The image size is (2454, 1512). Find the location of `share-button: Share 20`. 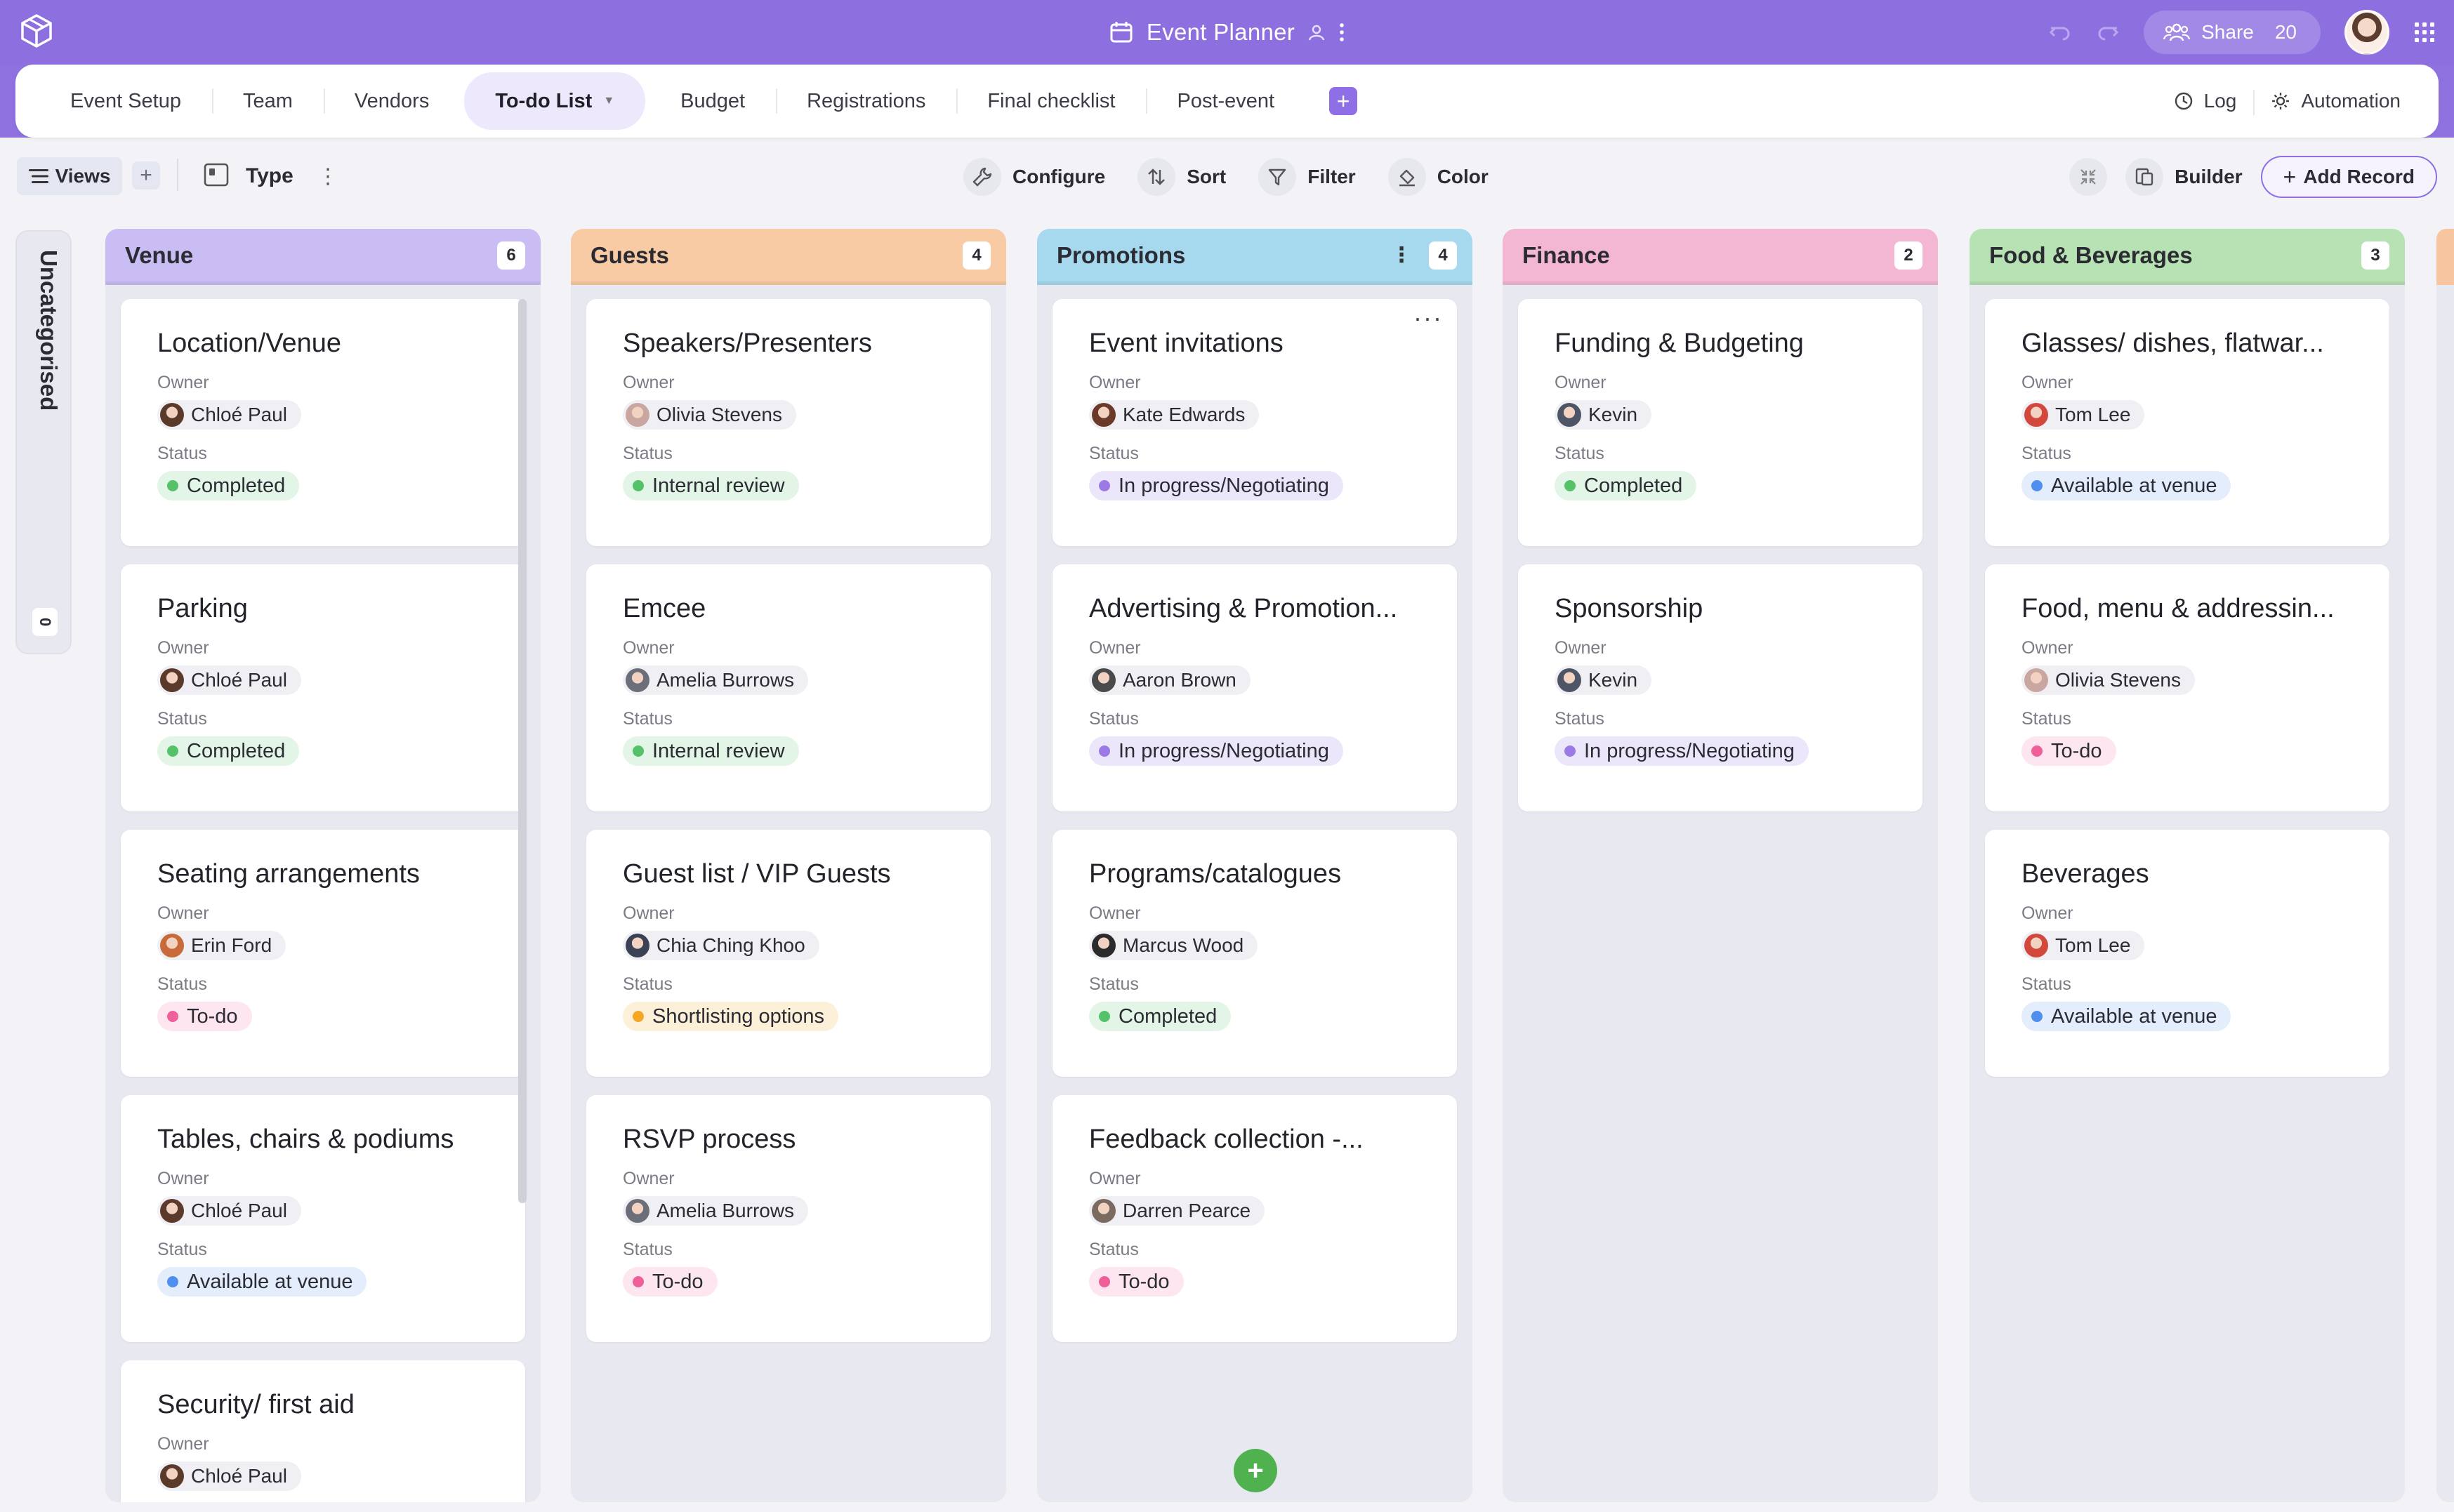

share-button: Share 20 is located at coordinates (2232, 32).